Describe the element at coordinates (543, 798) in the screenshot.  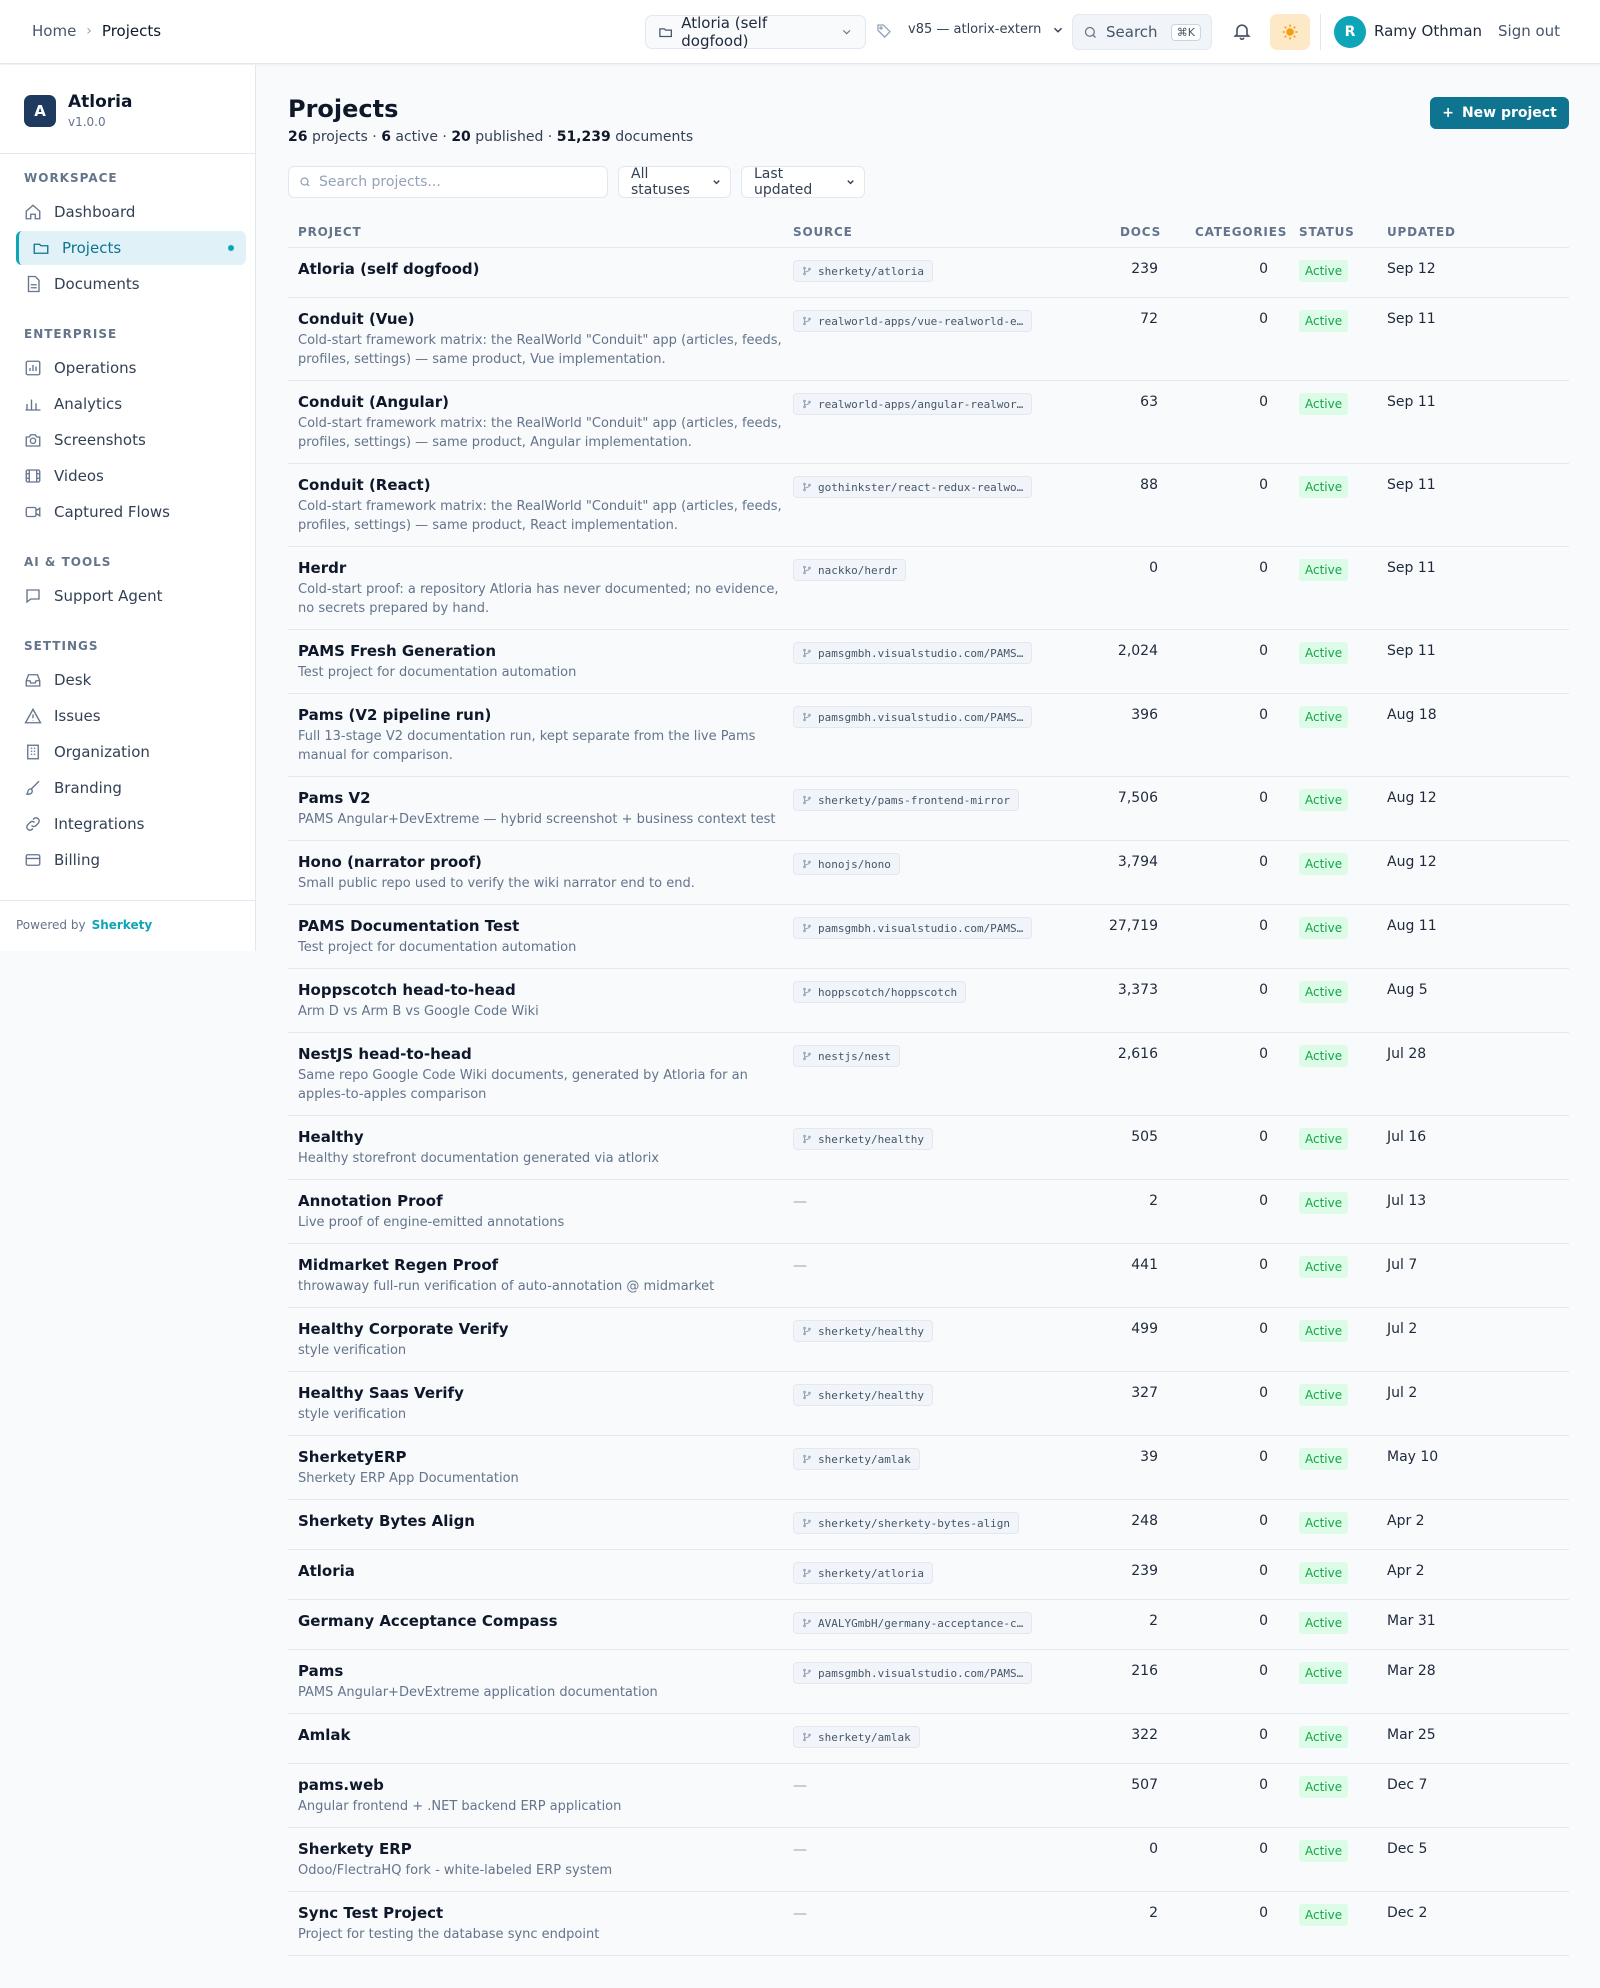
I see `project-name: Pams V2` at that location.